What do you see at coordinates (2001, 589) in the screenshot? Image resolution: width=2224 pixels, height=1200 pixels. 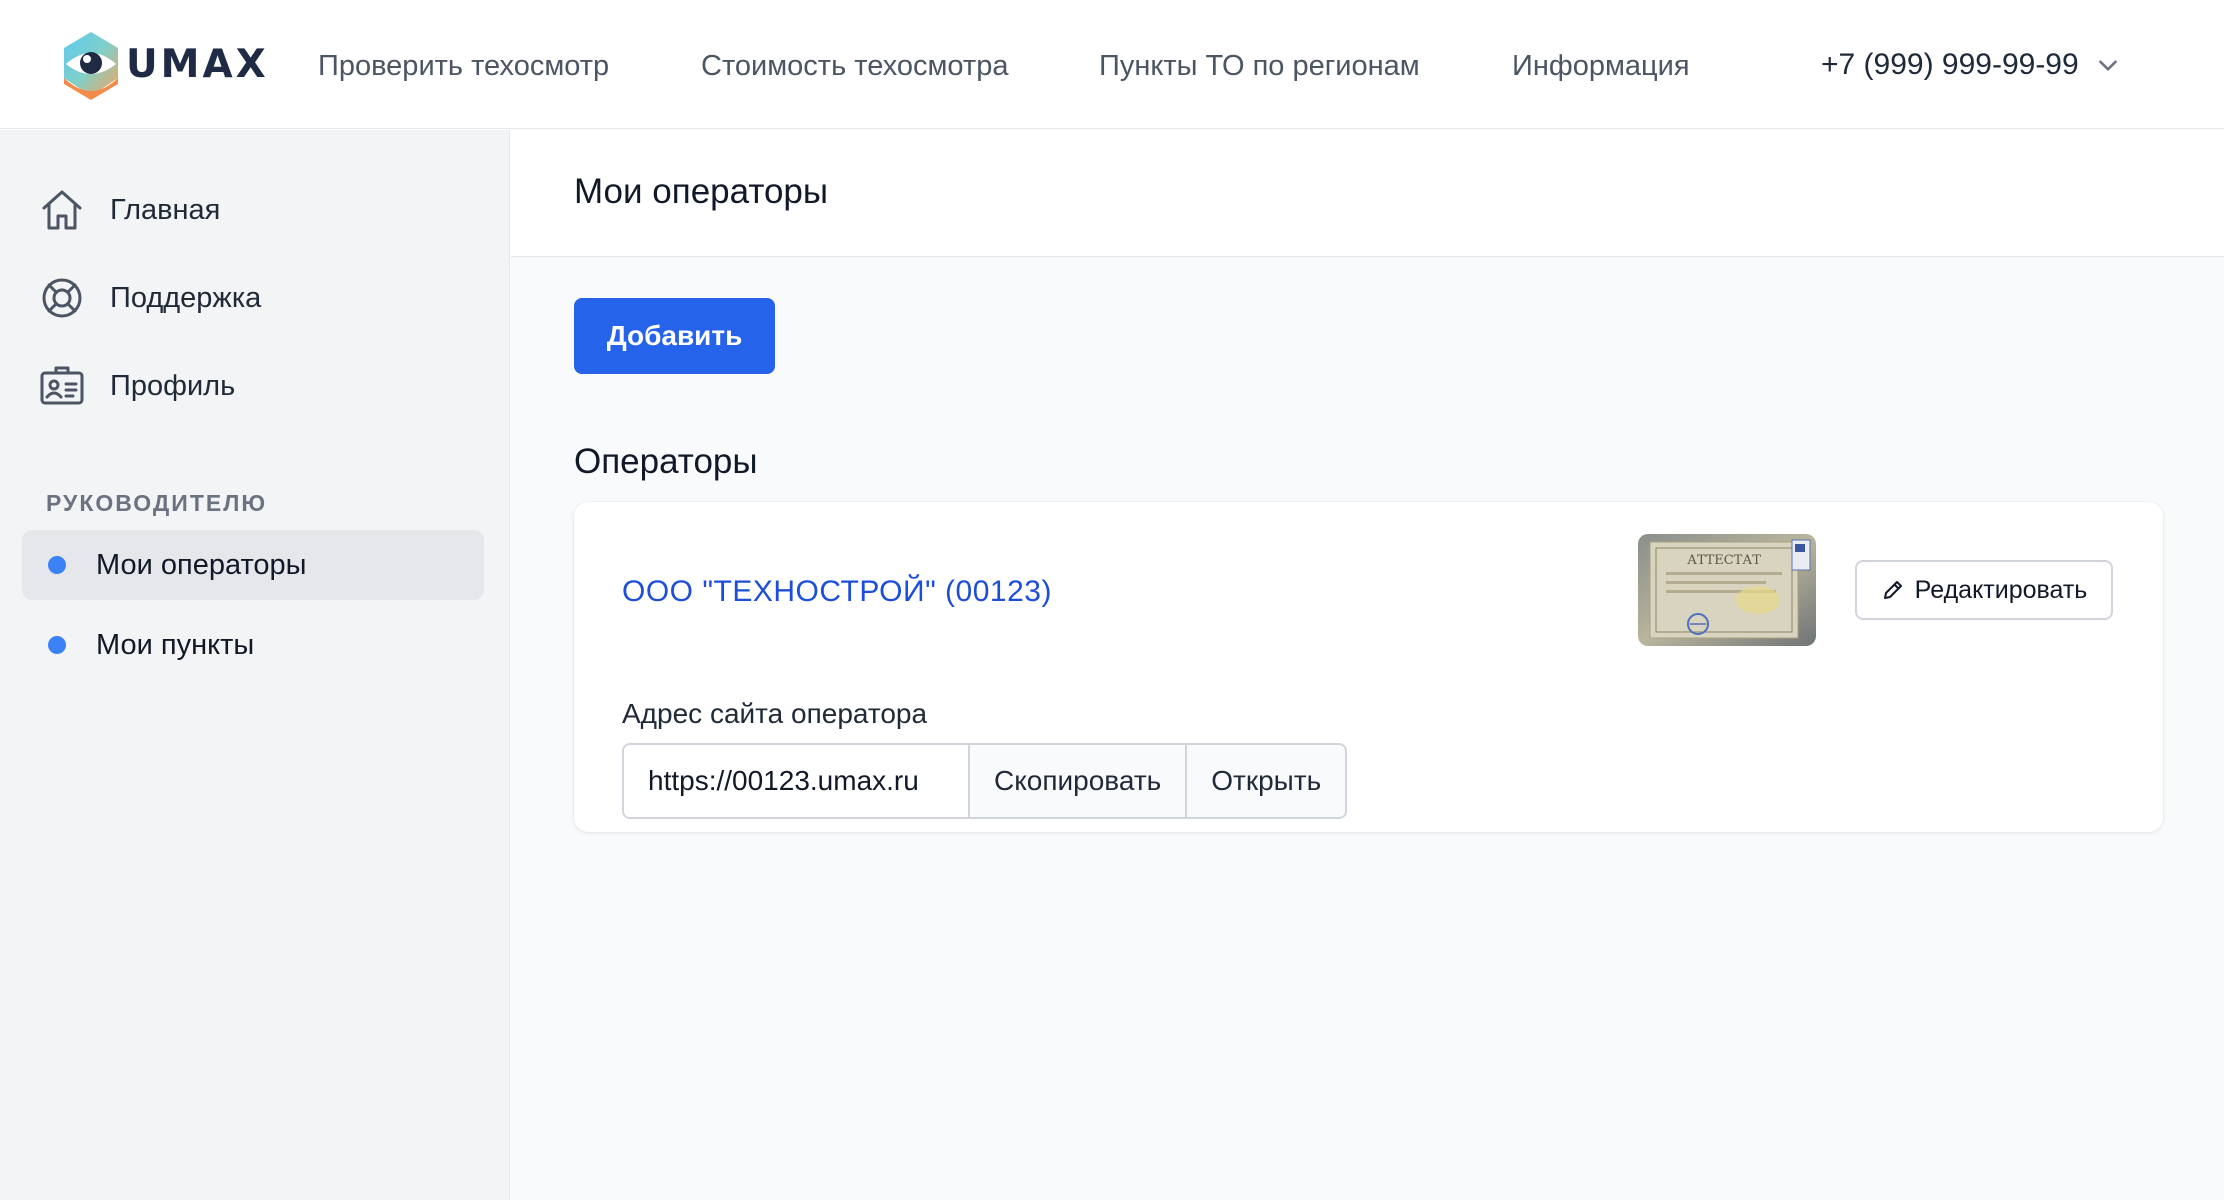 I see `edit-button-label: Редактировать` at bounding box center [2001, 589].